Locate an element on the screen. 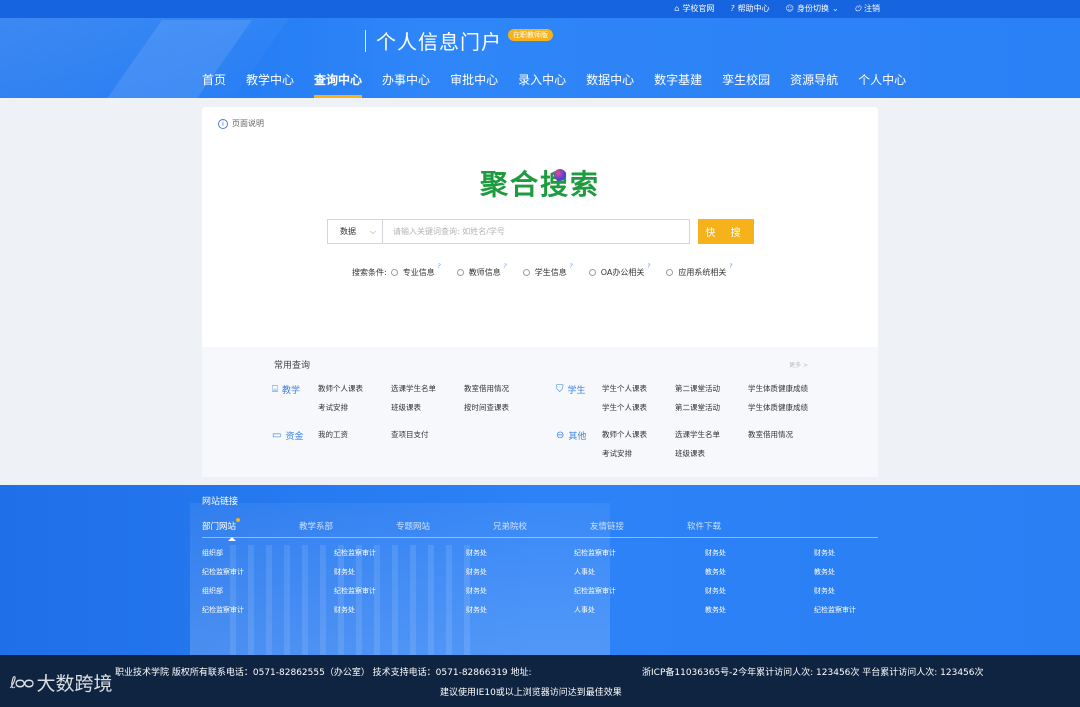  info-icon: i is located at coordinates (223, 123).